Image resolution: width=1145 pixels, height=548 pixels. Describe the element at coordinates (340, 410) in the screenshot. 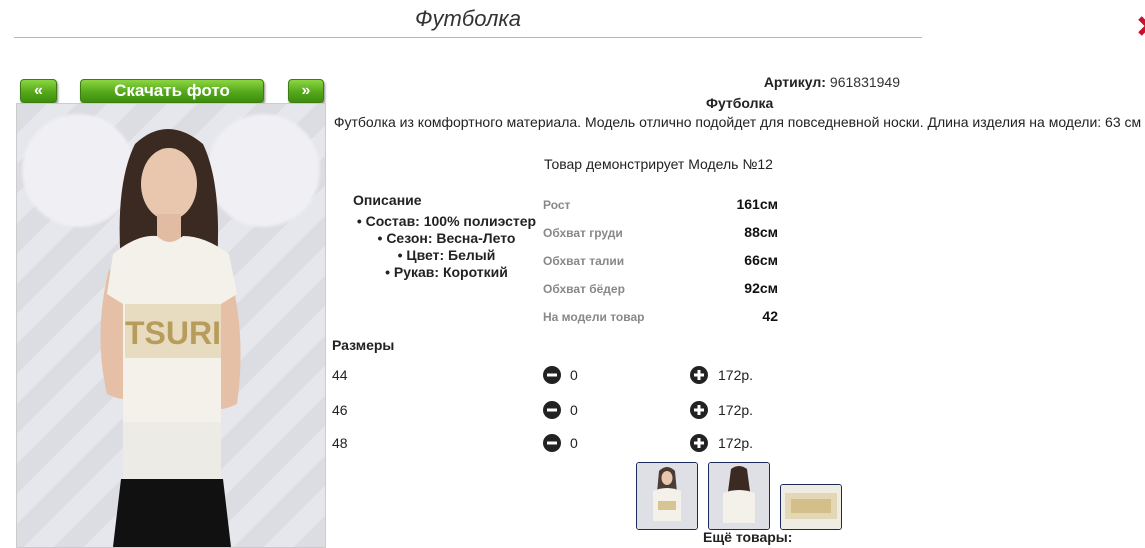

I see `size-value: 46` at that location.